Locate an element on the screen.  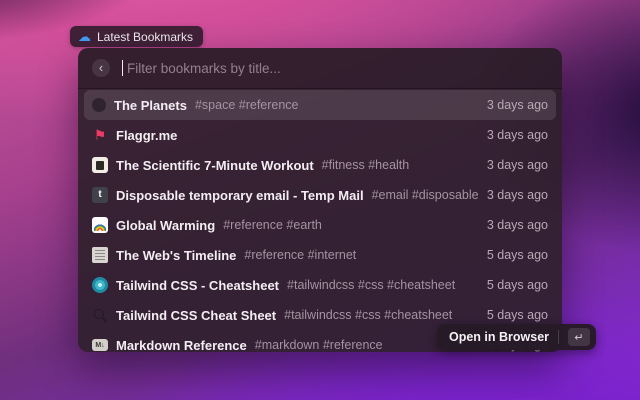
rainbow-icon is located at coordinates (100, 225).